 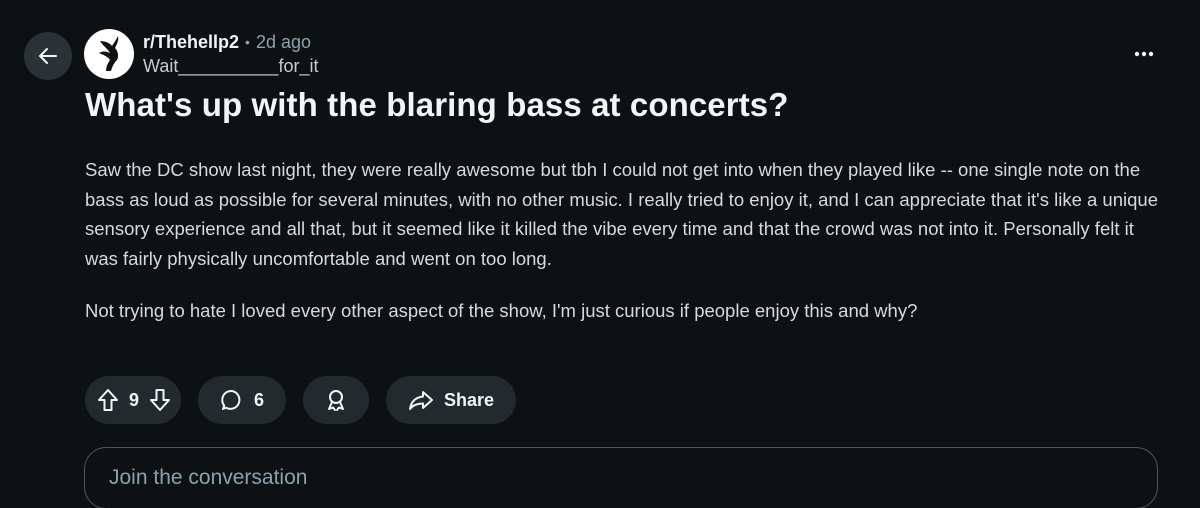 I want to click on author-username: Wait__________for_it, so click(x=230, y=66).